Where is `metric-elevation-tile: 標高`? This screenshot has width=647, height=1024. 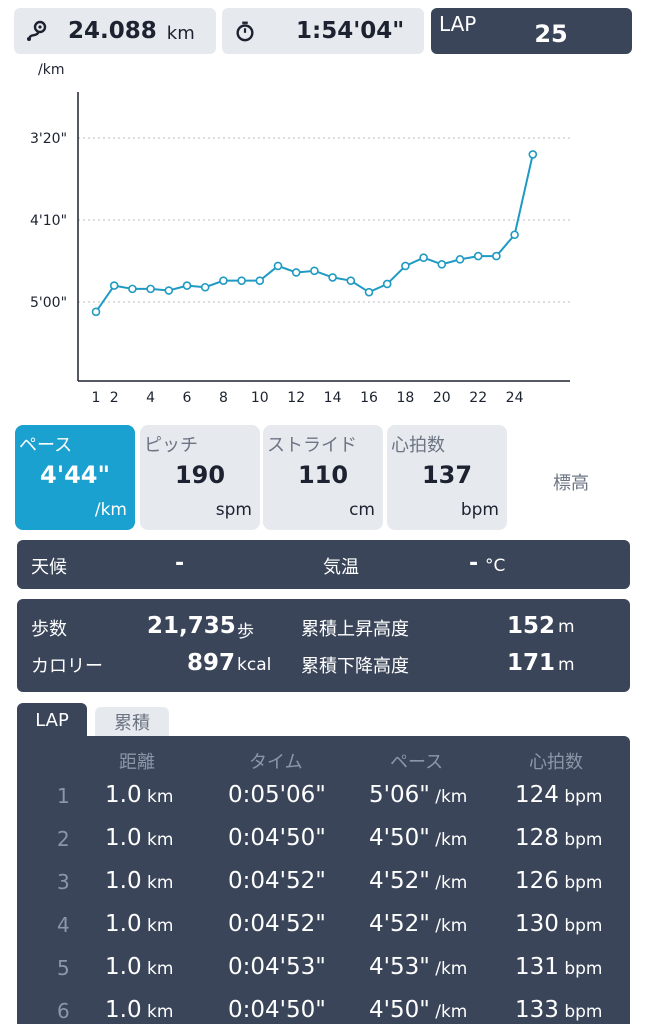
metric-elevation-tile: 標高 is located at coordinates (571, 477).